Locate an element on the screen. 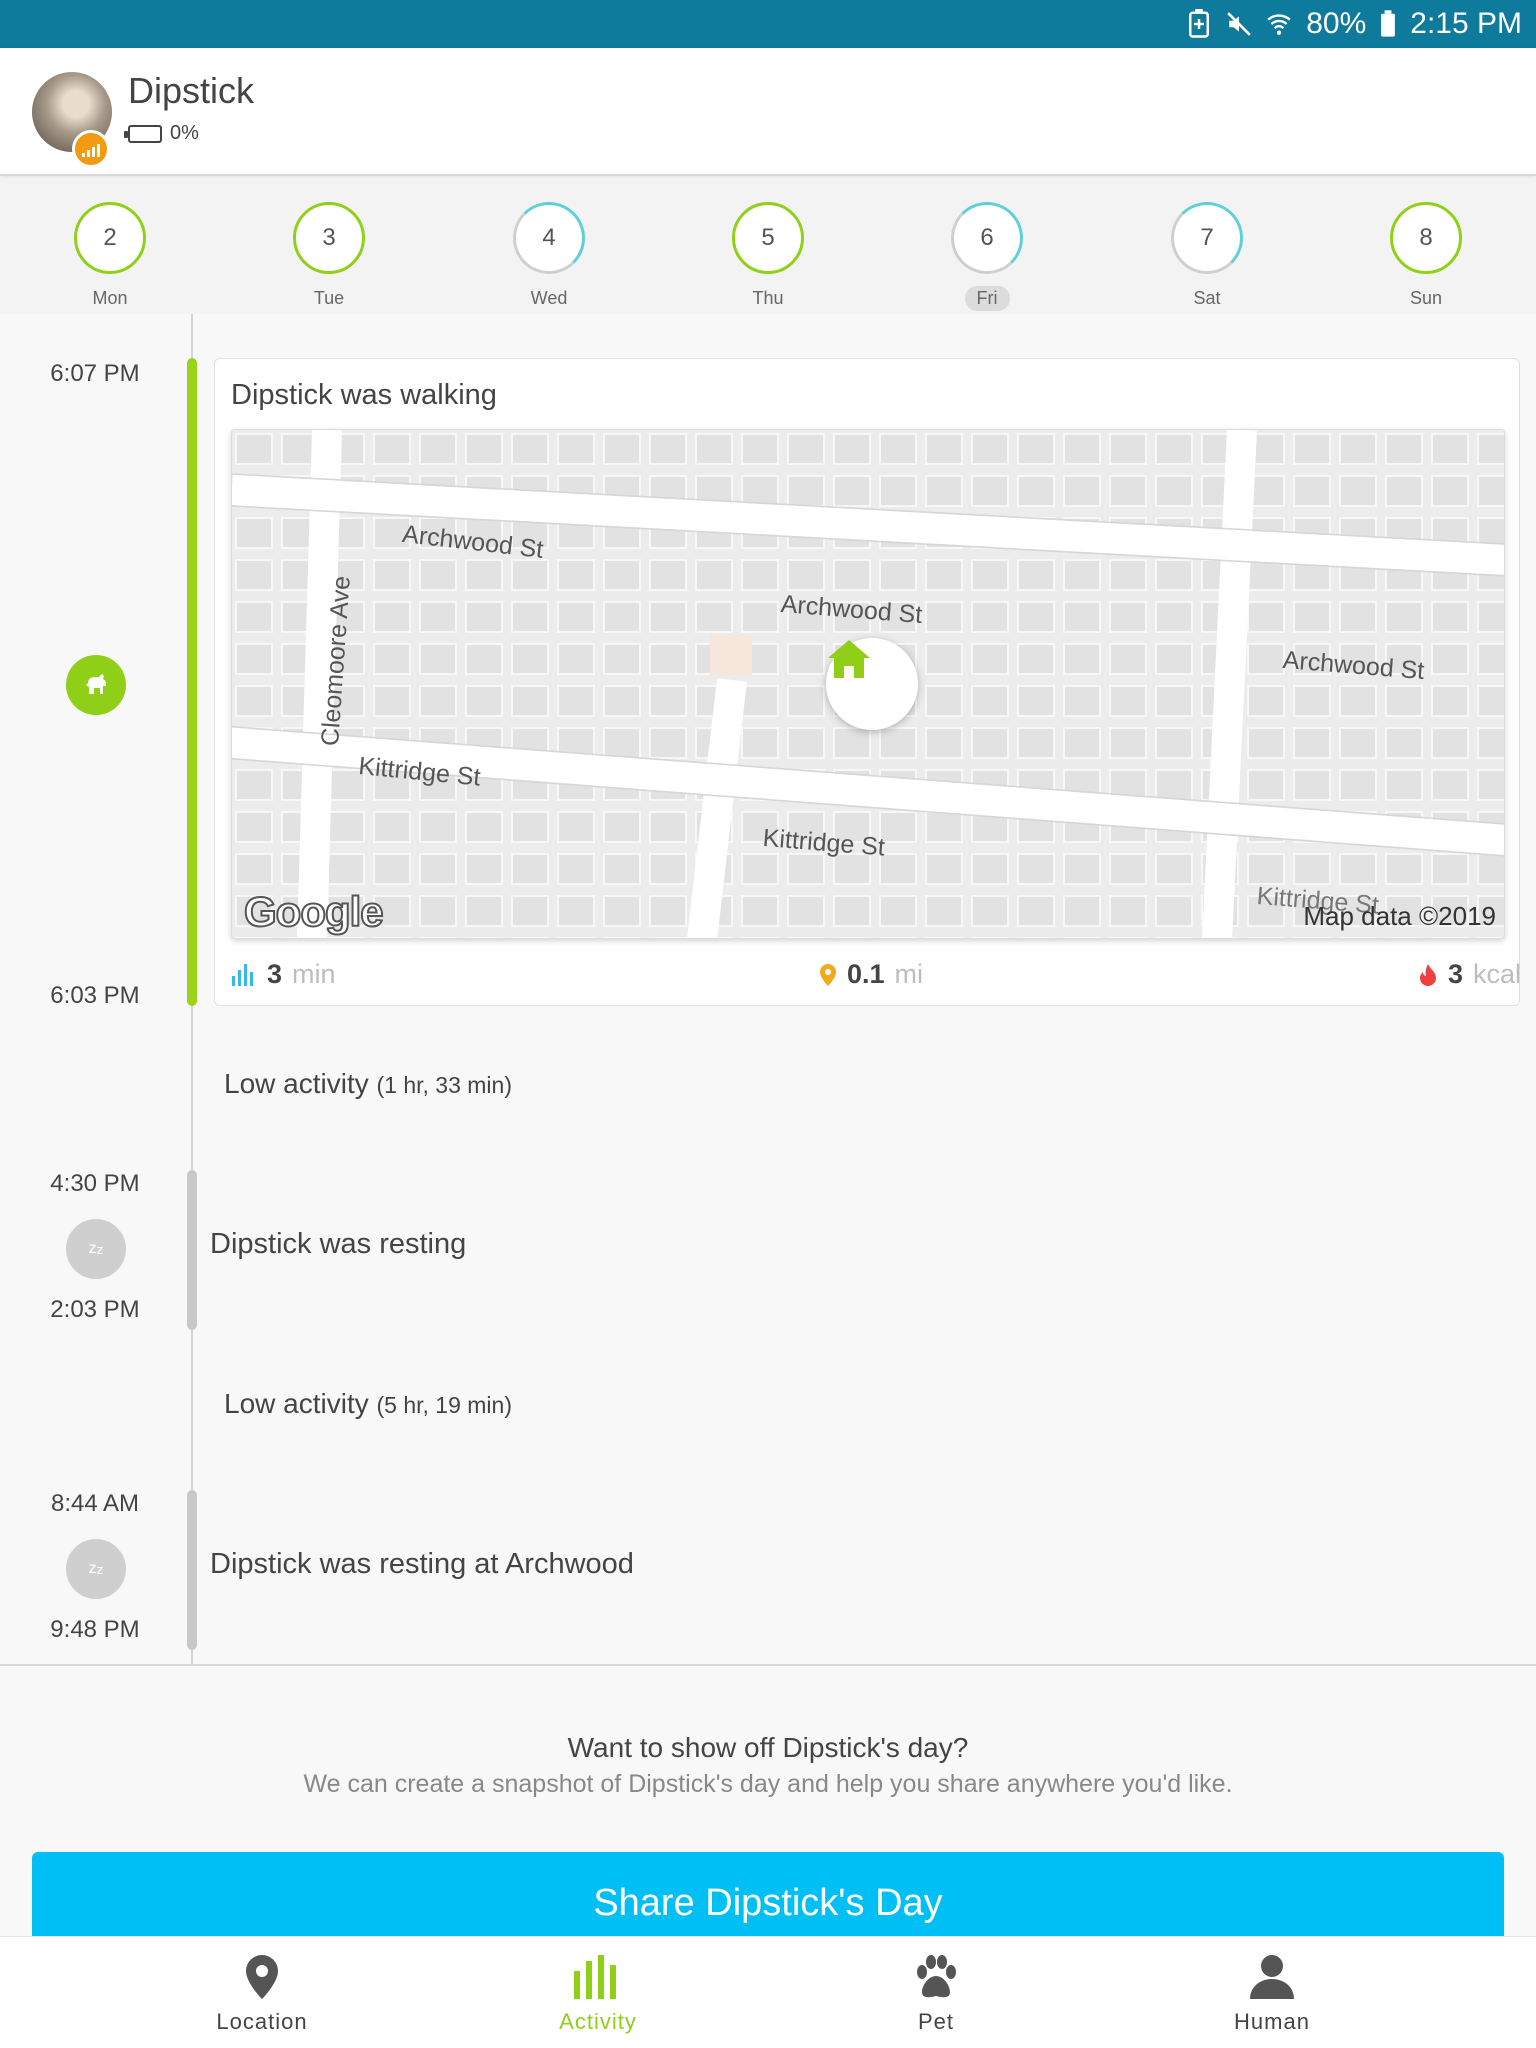  distance-unit: mi is located at coordinates (909, 974).